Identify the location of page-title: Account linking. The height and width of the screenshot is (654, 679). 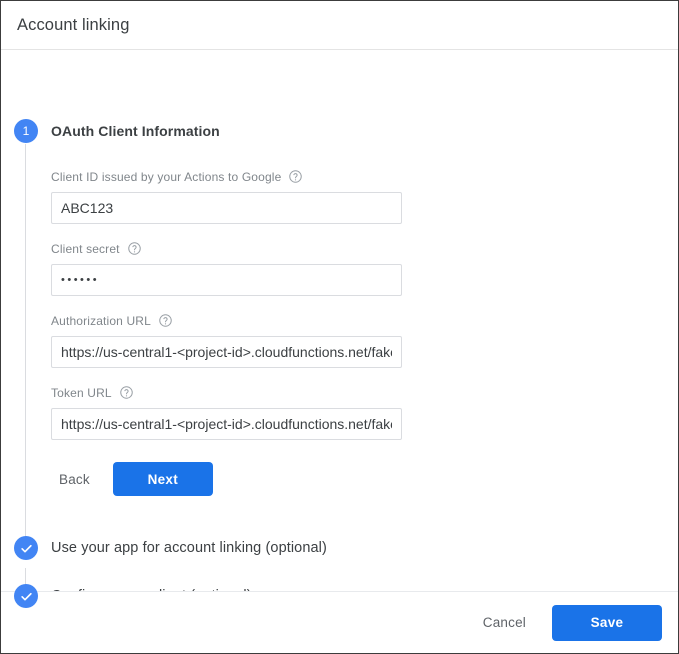
(73, 24).